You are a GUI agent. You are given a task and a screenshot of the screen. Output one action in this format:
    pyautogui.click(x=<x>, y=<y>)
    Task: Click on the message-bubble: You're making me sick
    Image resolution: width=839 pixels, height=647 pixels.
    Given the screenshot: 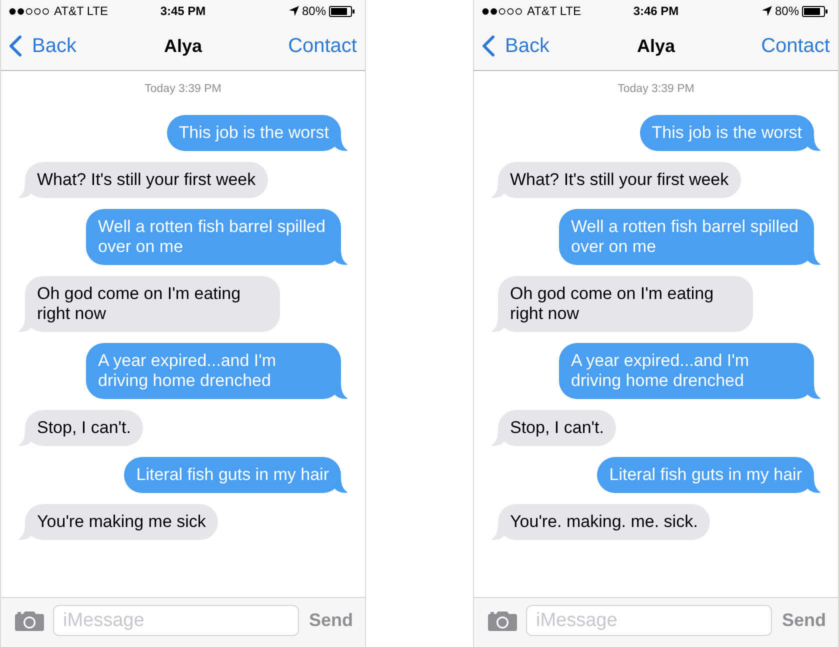 What is the action you would take?
    pyautogui.click(x=121, y=522)
    